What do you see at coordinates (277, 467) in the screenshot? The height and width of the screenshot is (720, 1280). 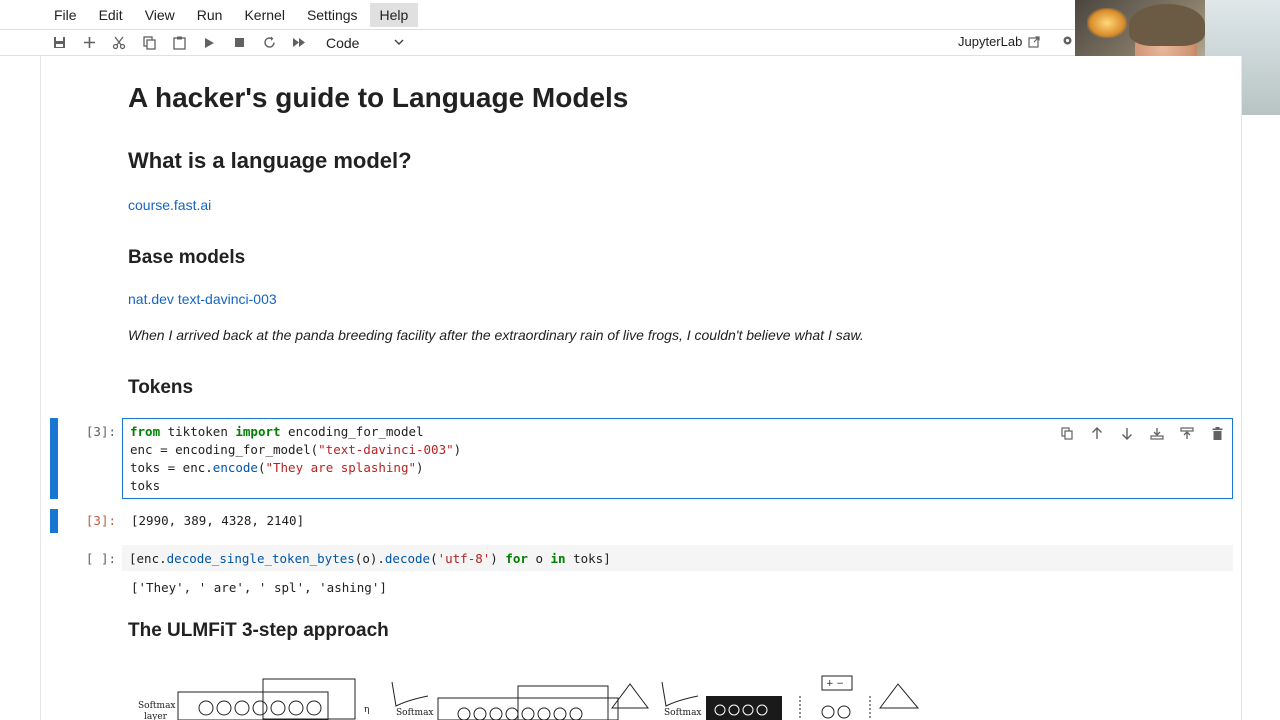 I see `code-line-3: toks = enc.encode("They are splashing")` at bounding box center [277, 467].